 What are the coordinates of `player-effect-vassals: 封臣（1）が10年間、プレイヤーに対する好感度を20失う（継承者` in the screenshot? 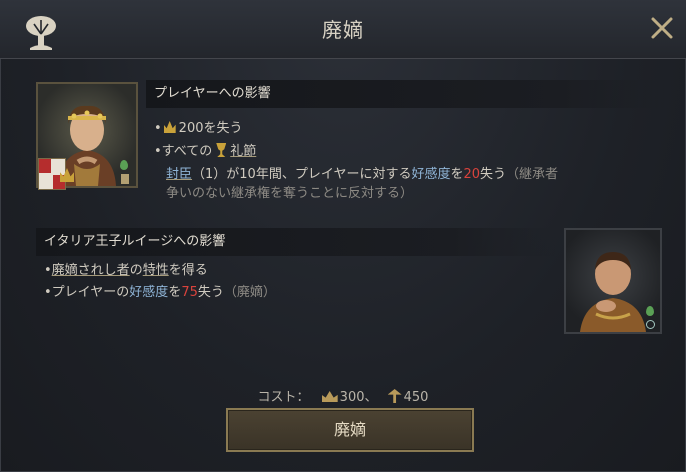 It's located at (362, 175).